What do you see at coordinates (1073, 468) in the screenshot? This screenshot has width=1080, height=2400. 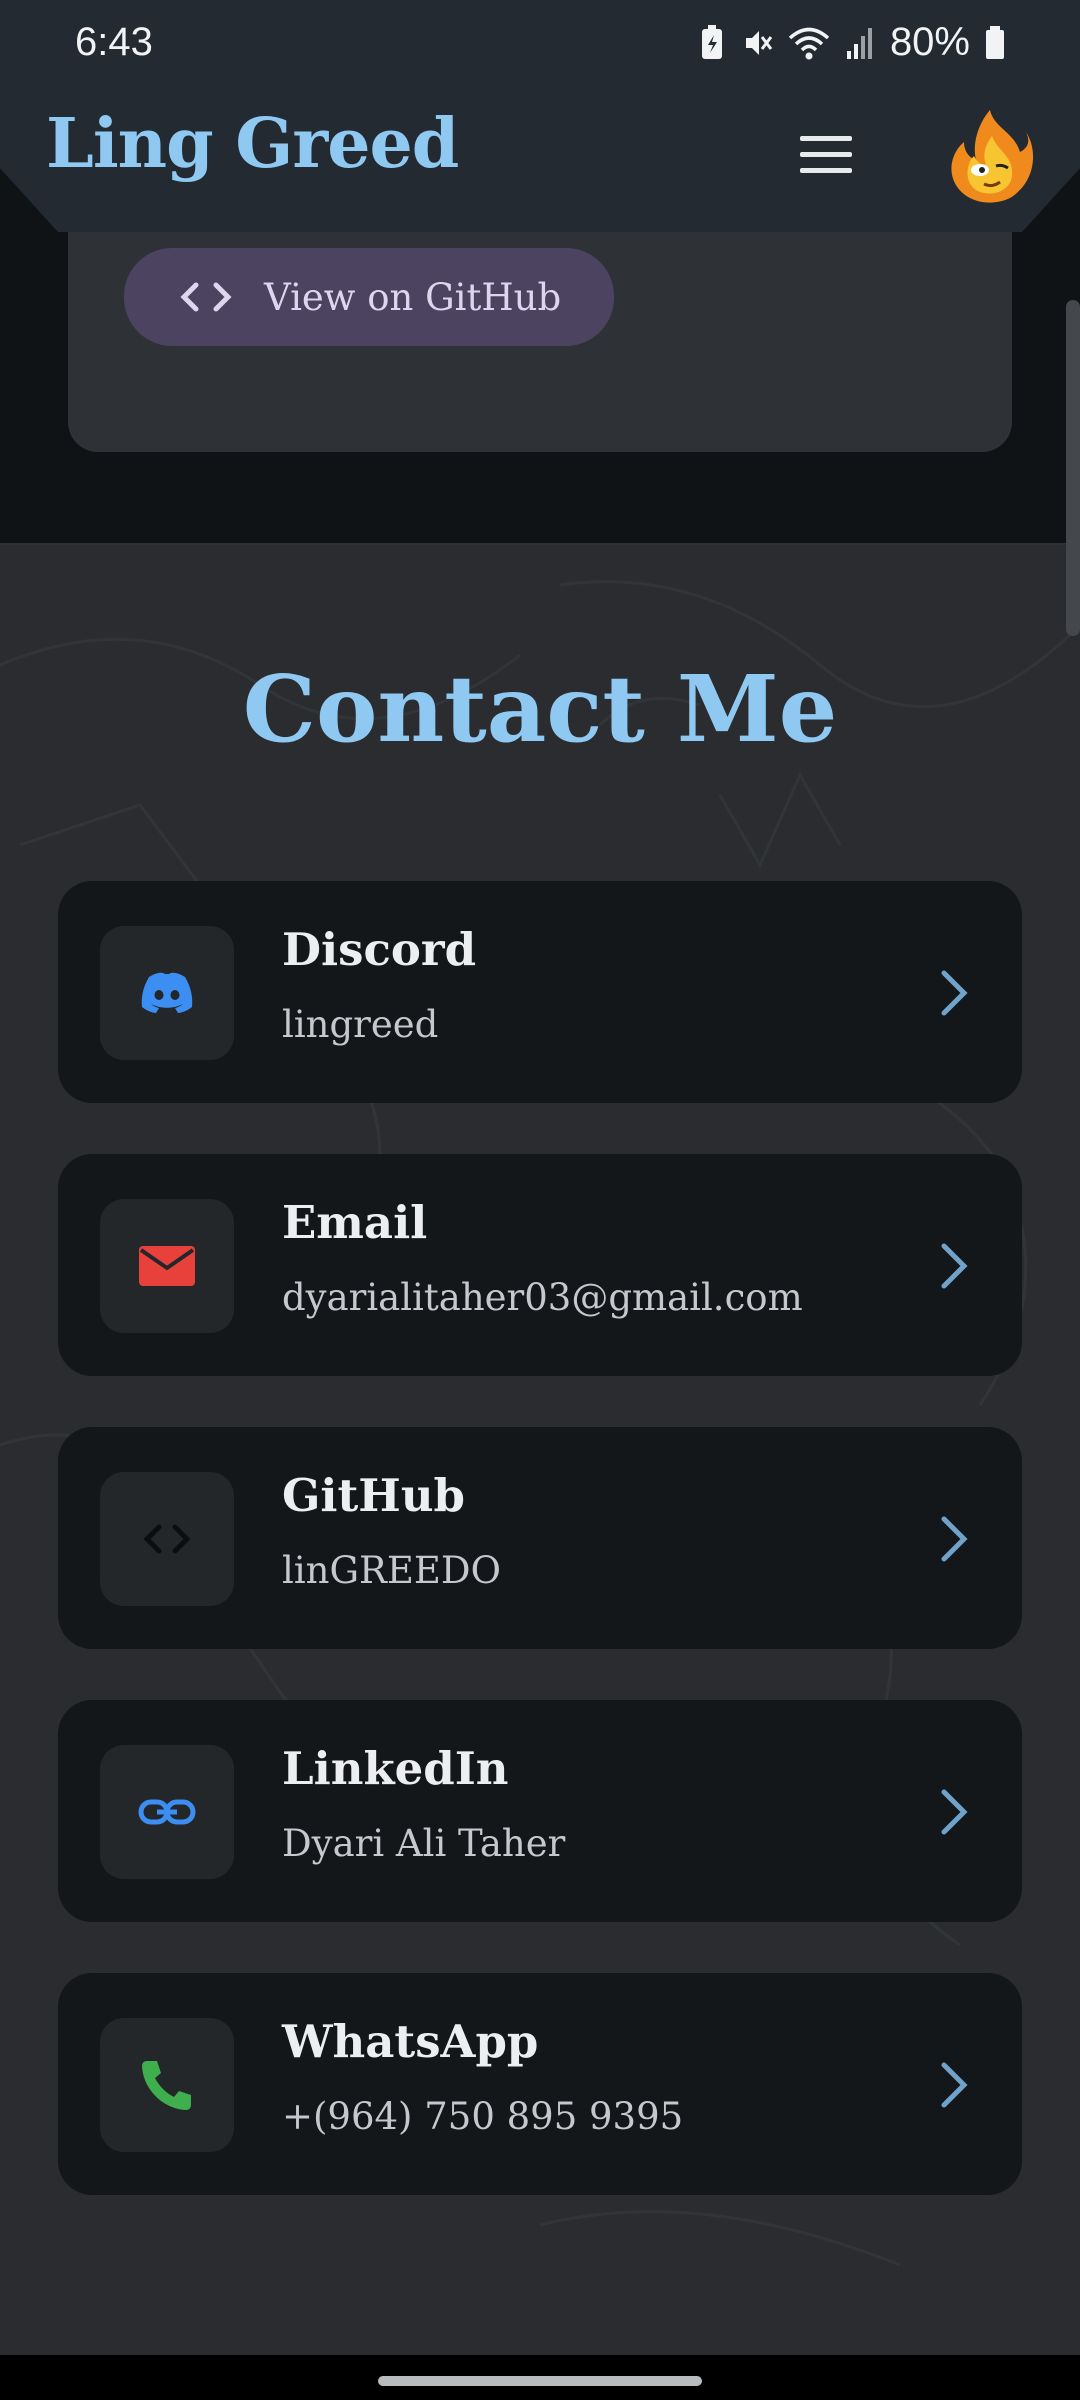 I see `scrollbar` at bounding box center [1073, 468].